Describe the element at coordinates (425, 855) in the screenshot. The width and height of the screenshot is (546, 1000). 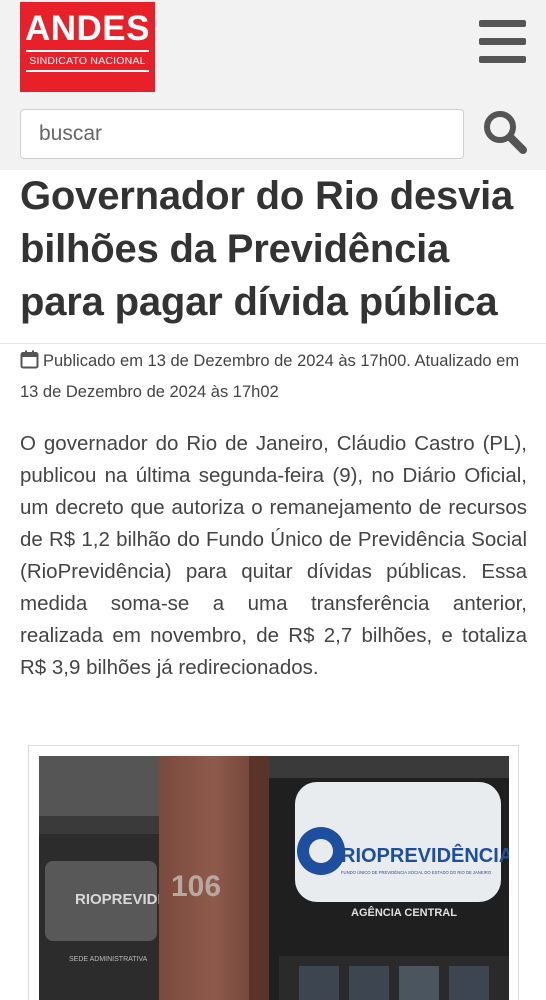
I see `main-sign-text: RIOPREVIDÊNCIA` at that location.